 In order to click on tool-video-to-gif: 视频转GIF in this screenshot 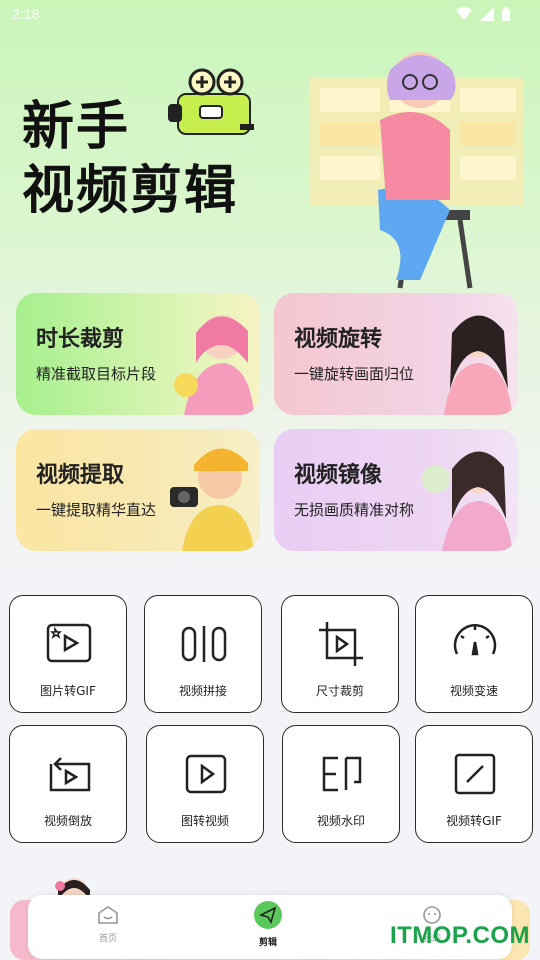, I will do `click(474, 784)`.